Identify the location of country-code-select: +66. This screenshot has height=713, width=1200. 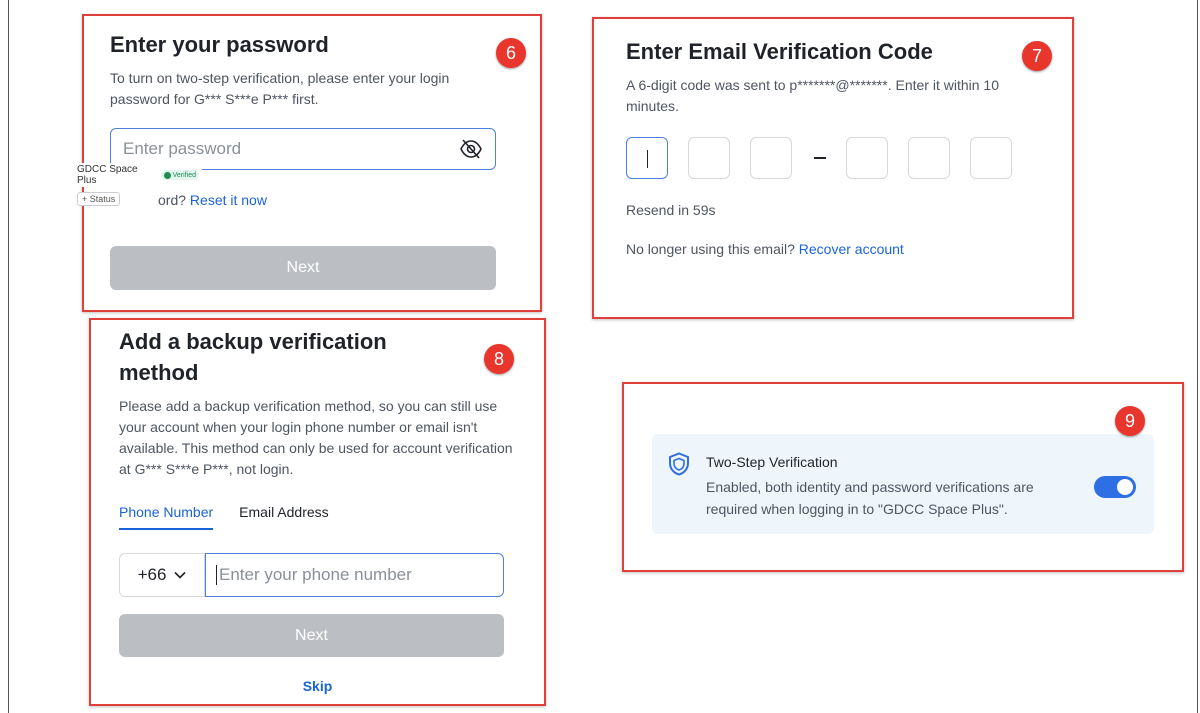
(162, 575).